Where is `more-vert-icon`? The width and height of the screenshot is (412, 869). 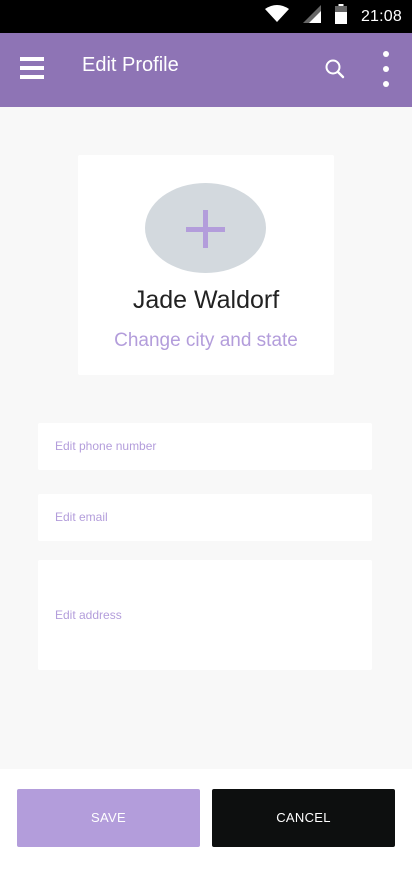
more-vert-icon is located at coordinates (386, 69).